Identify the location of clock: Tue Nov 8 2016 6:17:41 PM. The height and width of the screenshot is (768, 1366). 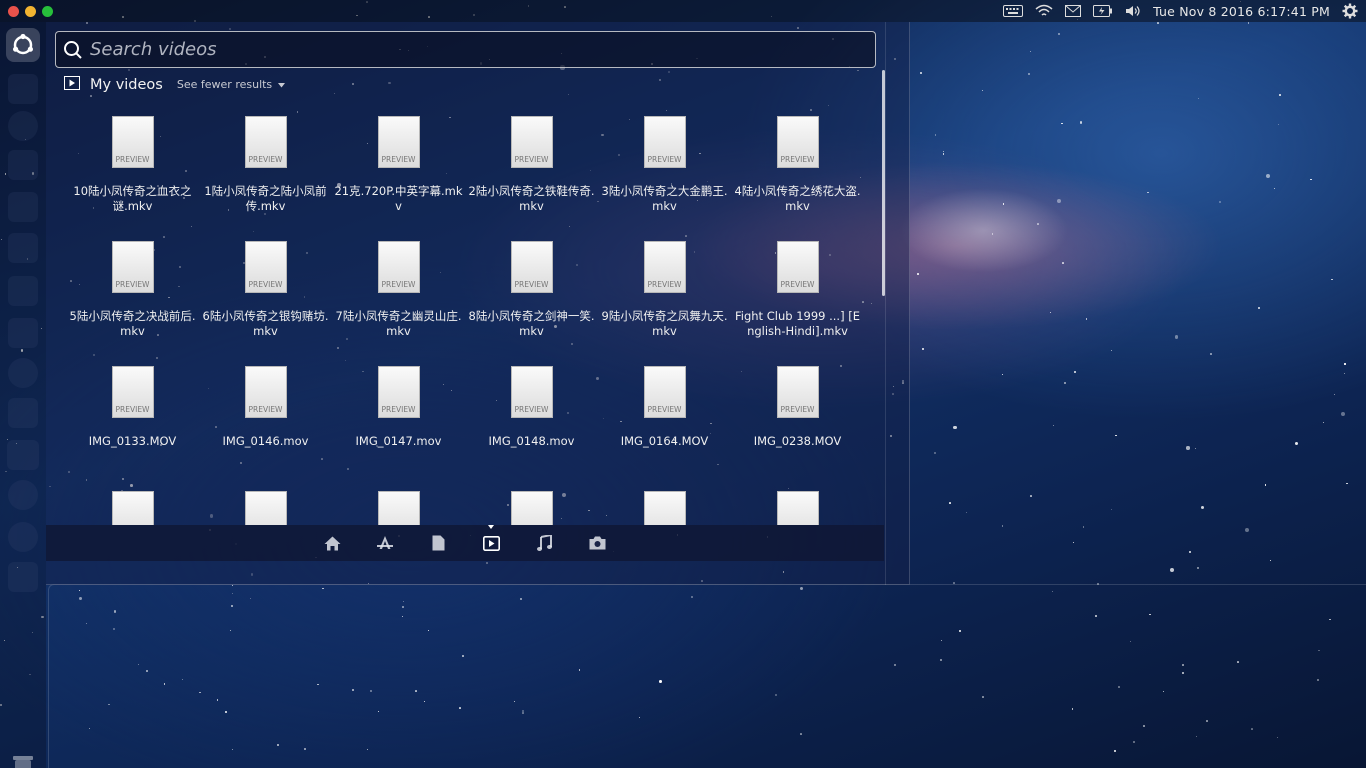
(1241, 11).